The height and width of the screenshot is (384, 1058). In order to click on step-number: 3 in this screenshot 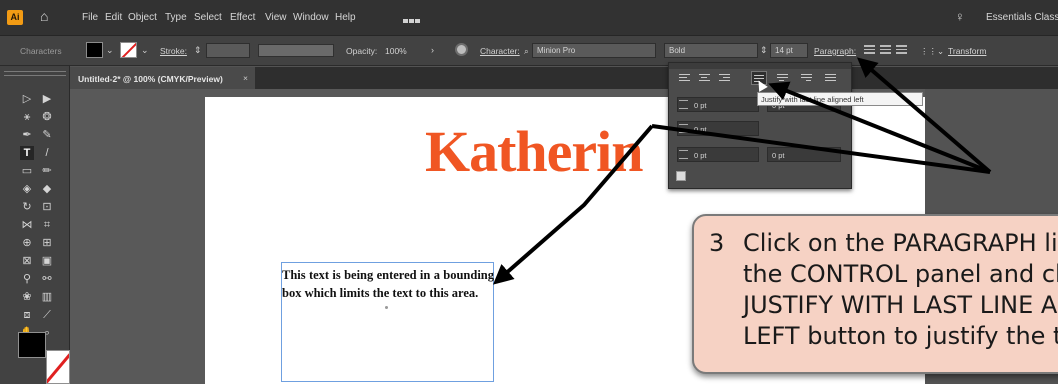, I will do `click(717, 243)`.